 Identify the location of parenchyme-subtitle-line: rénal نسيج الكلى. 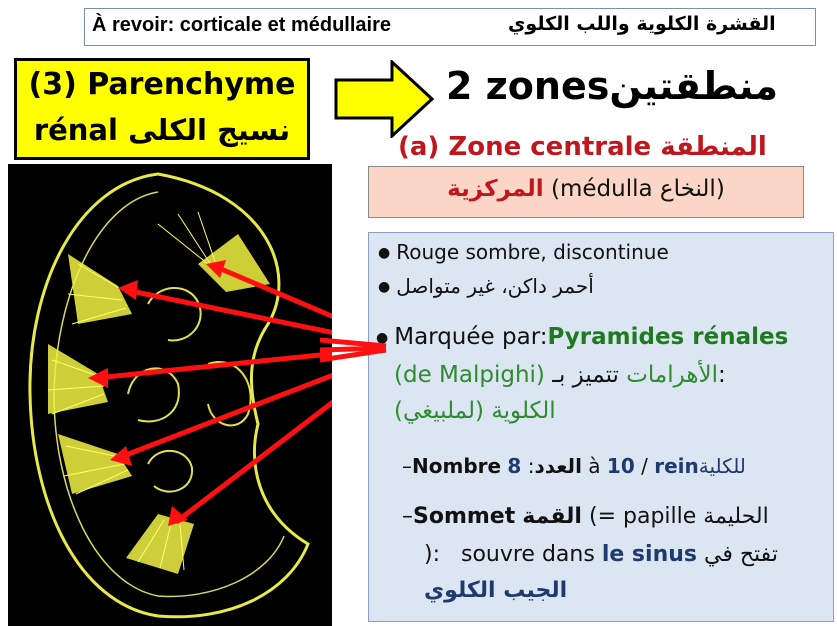
(162, 130).